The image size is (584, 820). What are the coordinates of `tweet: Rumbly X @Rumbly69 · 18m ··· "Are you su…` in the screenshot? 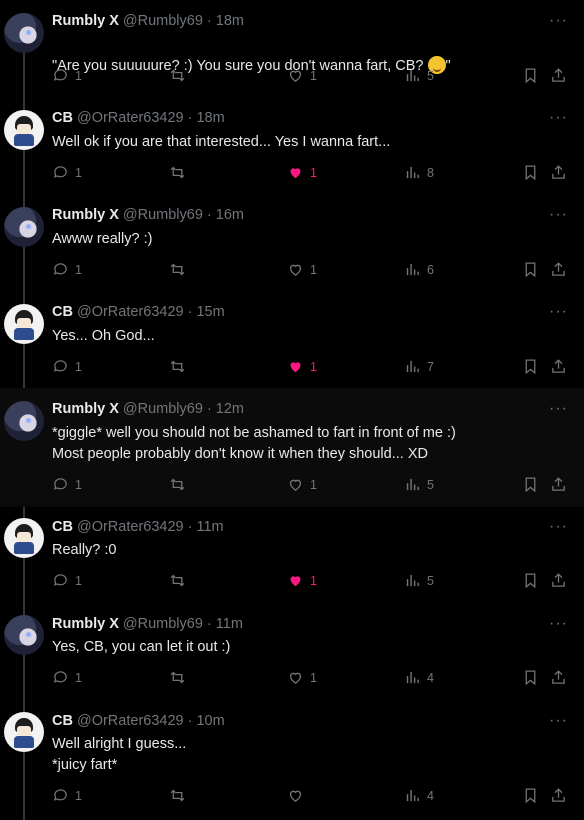 It's located at (292, 48).